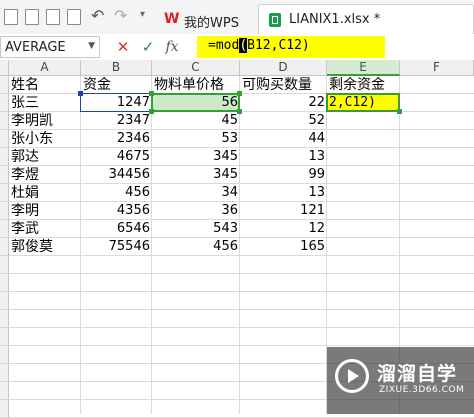 This screenshot has height=418, width=474. I want to click on tab-workbook: LIANIX1.xlsx *, so click(366, 19).